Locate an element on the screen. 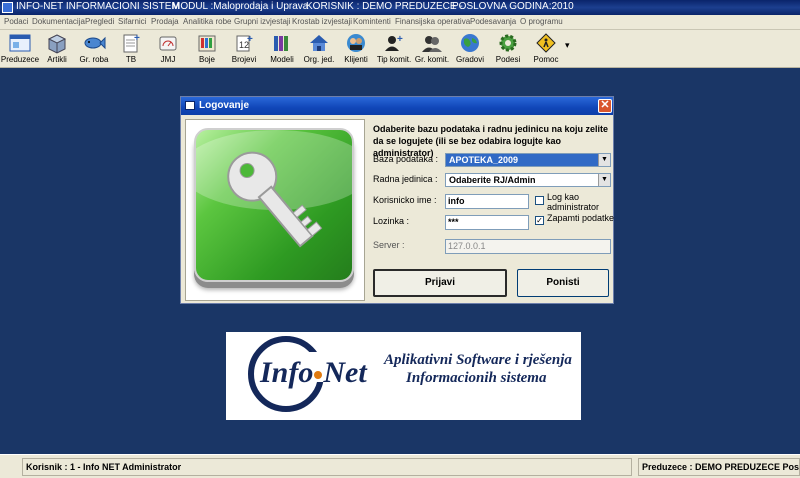 This screenshot has width=800, height=478. toolbar-podesi-button: Podesi is located at coordinates (508, 49).